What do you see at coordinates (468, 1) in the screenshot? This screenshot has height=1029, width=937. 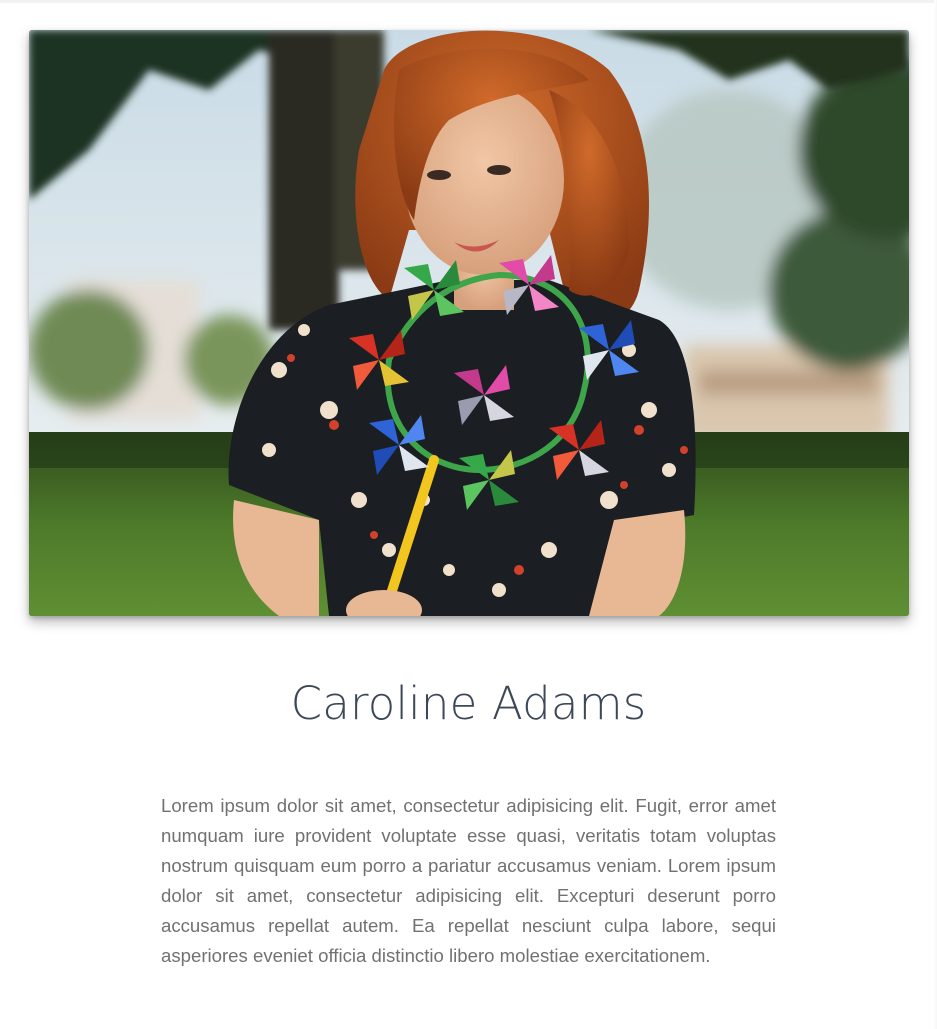 I see `top-divider` at bounding box center [468, 1].